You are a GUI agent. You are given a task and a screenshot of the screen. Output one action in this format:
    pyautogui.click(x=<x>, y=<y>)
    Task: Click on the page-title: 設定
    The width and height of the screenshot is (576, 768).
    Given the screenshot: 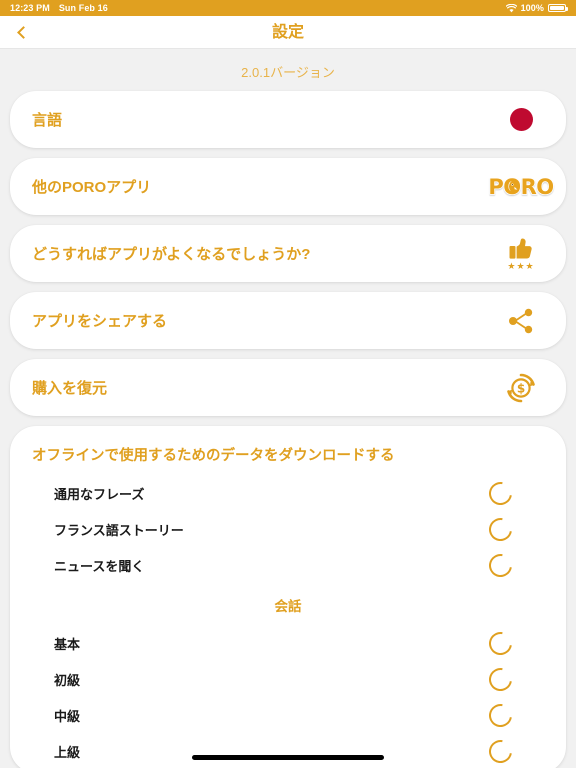 What is the action you would take?
    pyautogui.click(x=287, y=32)
    